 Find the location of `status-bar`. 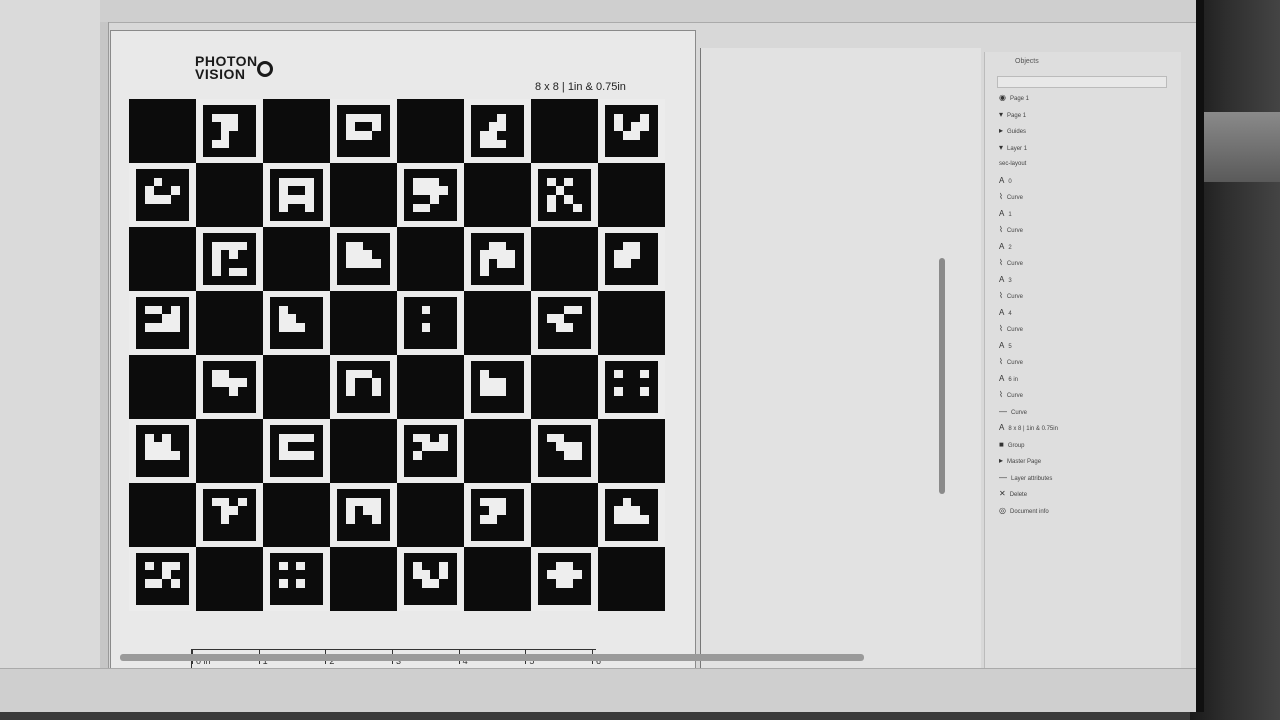

status-bar is located at coordinates (598, 690).